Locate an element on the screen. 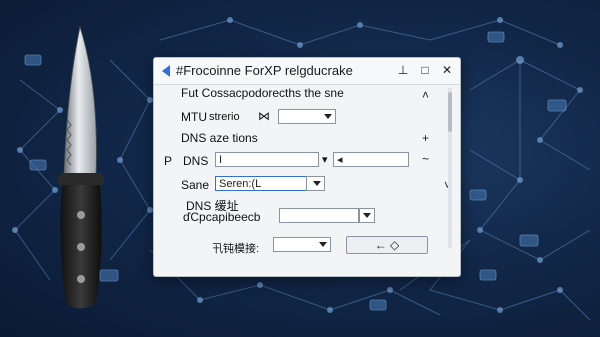  dns-label: DNS is located at coordinates (196, 161).